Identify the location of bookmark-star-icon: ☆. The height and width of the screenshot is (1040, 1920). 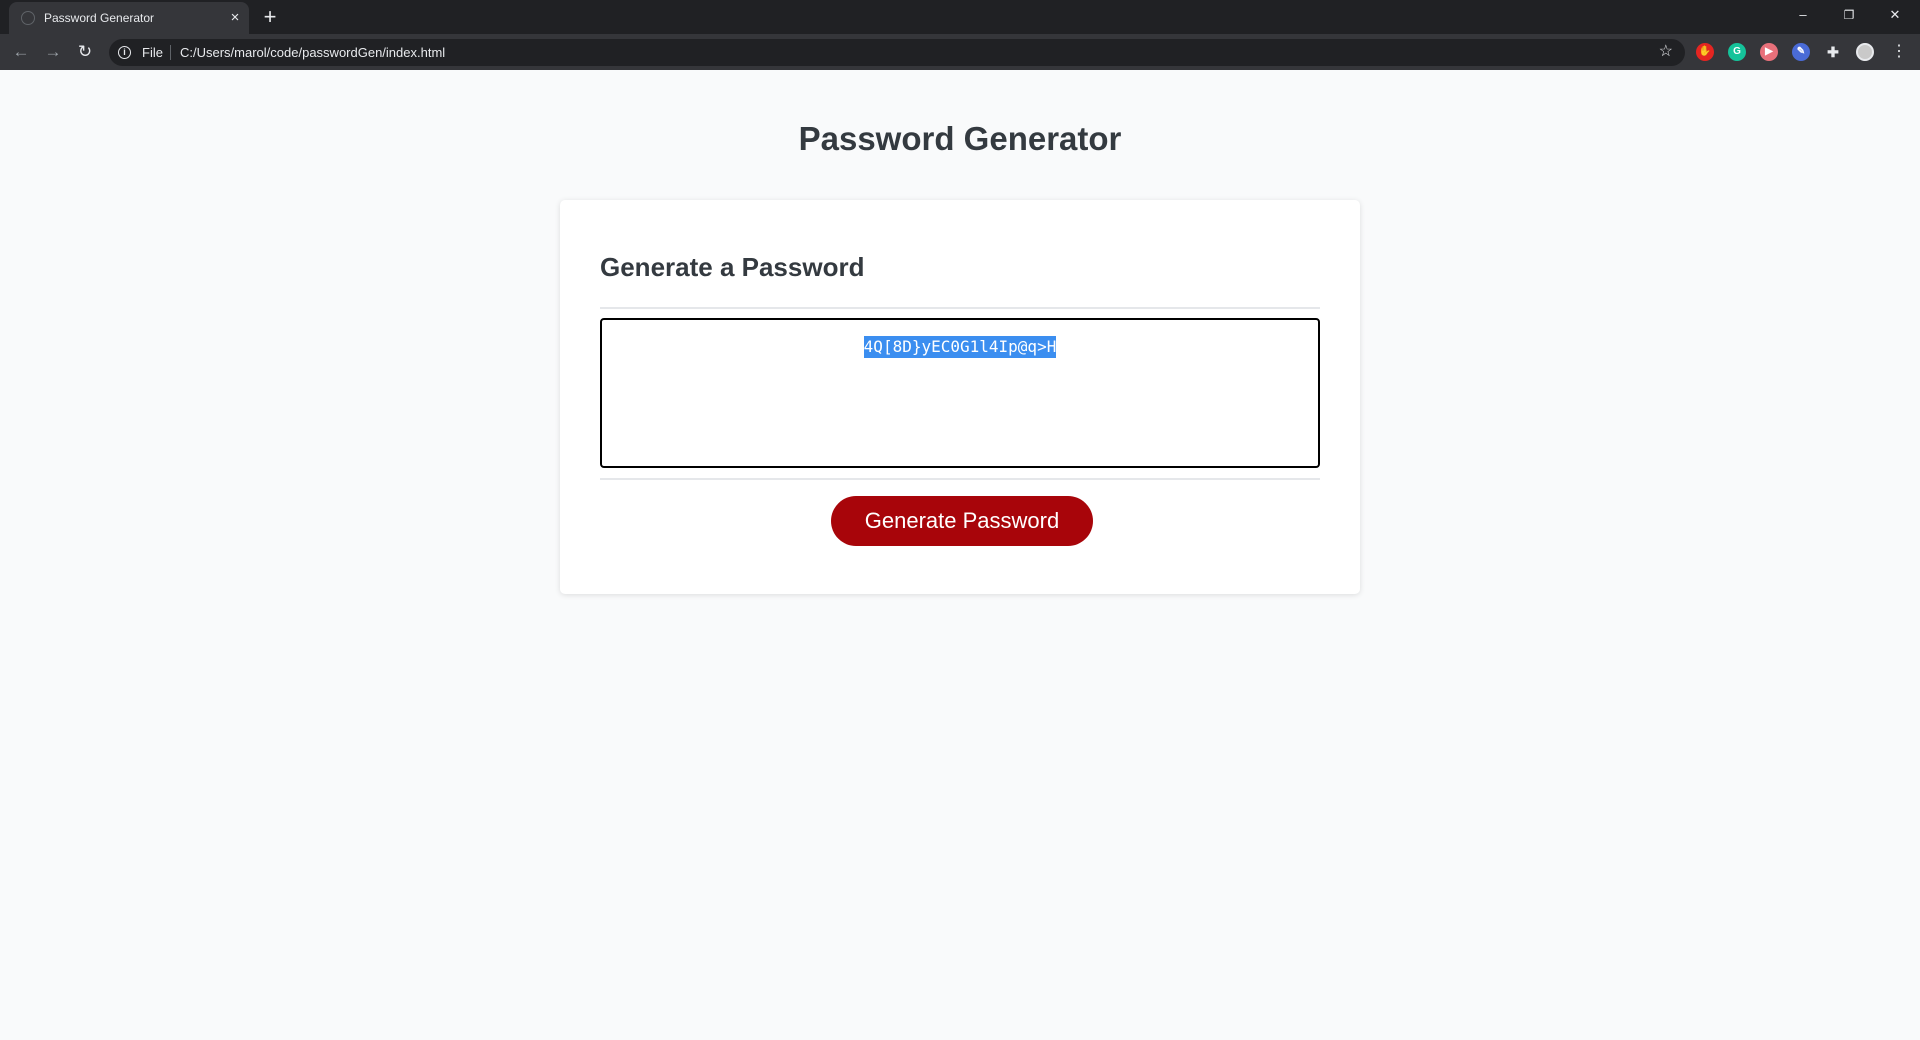
(1666, 52).